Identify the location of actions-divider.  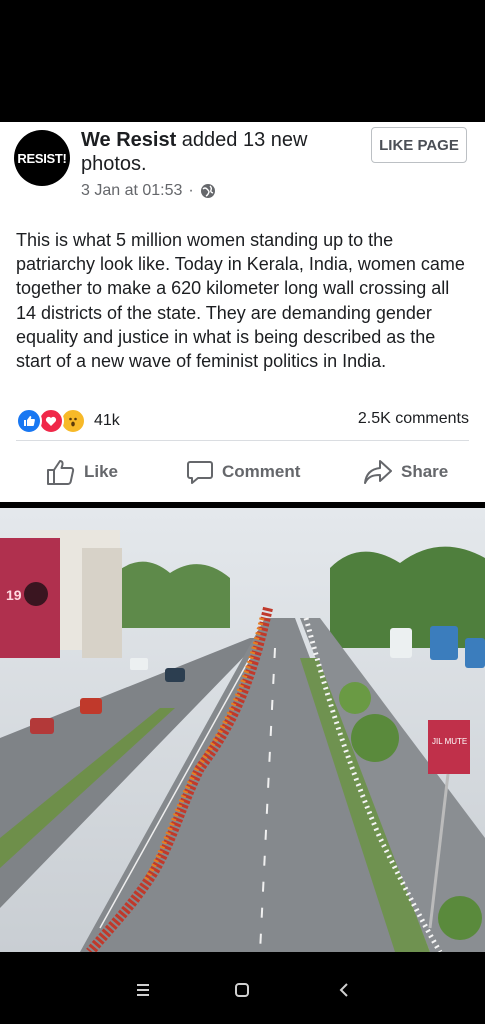
(242, 440).